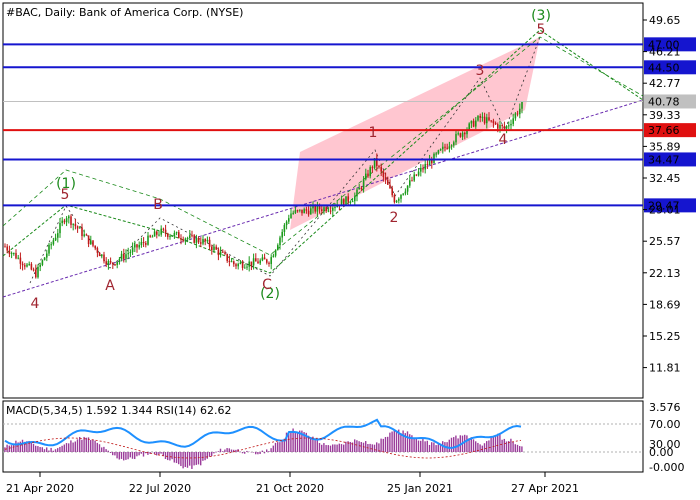 The width and height of the screenshot is (700, 500). Describe the element at coordinates (65, 195) in the screenshot. I see `wave-label: 5` at that location.